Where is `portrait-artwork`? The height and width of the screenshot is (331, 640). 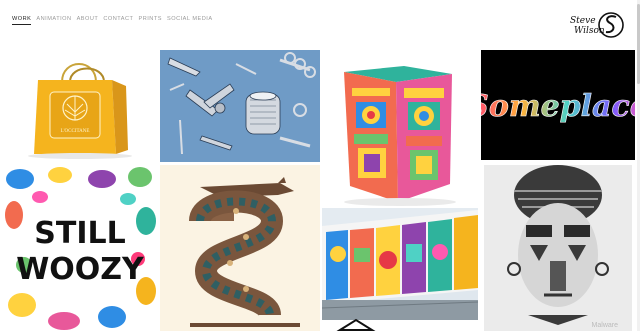 portrait-artwork is located at coordinates (558, 245).